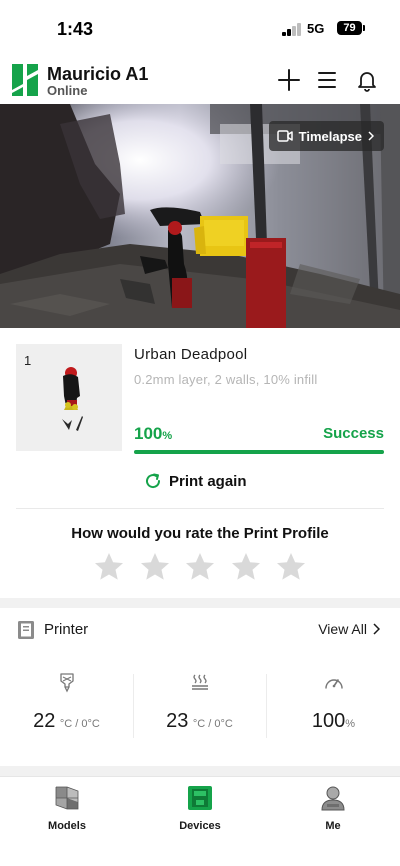 The height and width of the screenshot is (866, 400). What do you see at coordinates (75, 29) in the screenshot?
I see `status-time: 1:43` at bounding box center [75, 29].